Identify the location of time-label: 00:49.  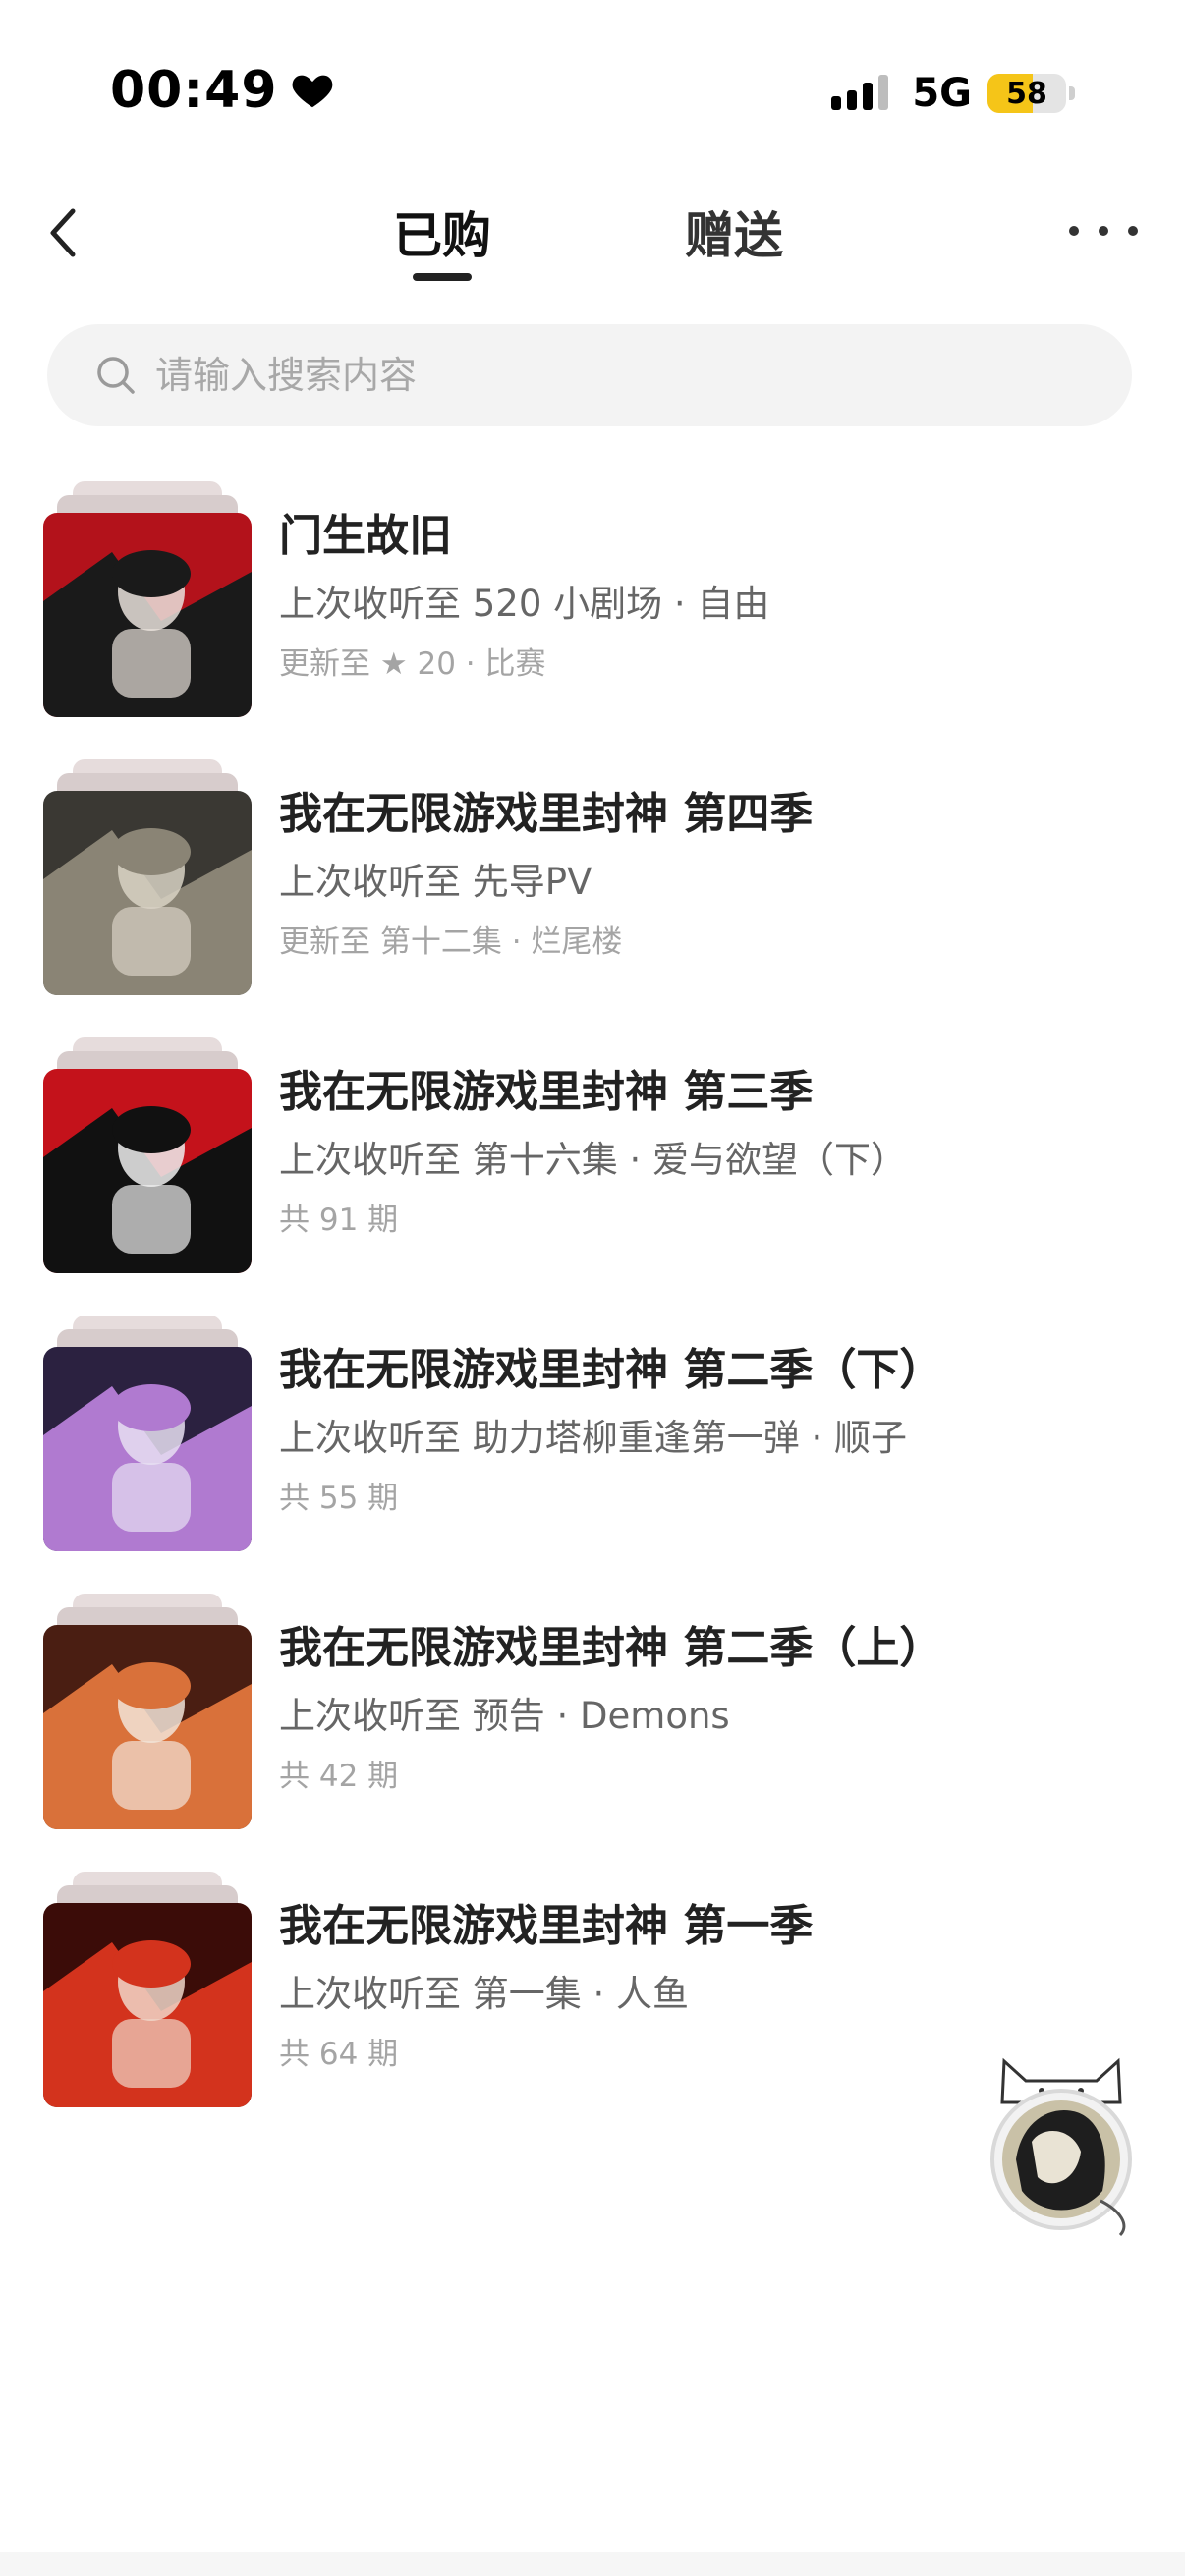
(194, 90).